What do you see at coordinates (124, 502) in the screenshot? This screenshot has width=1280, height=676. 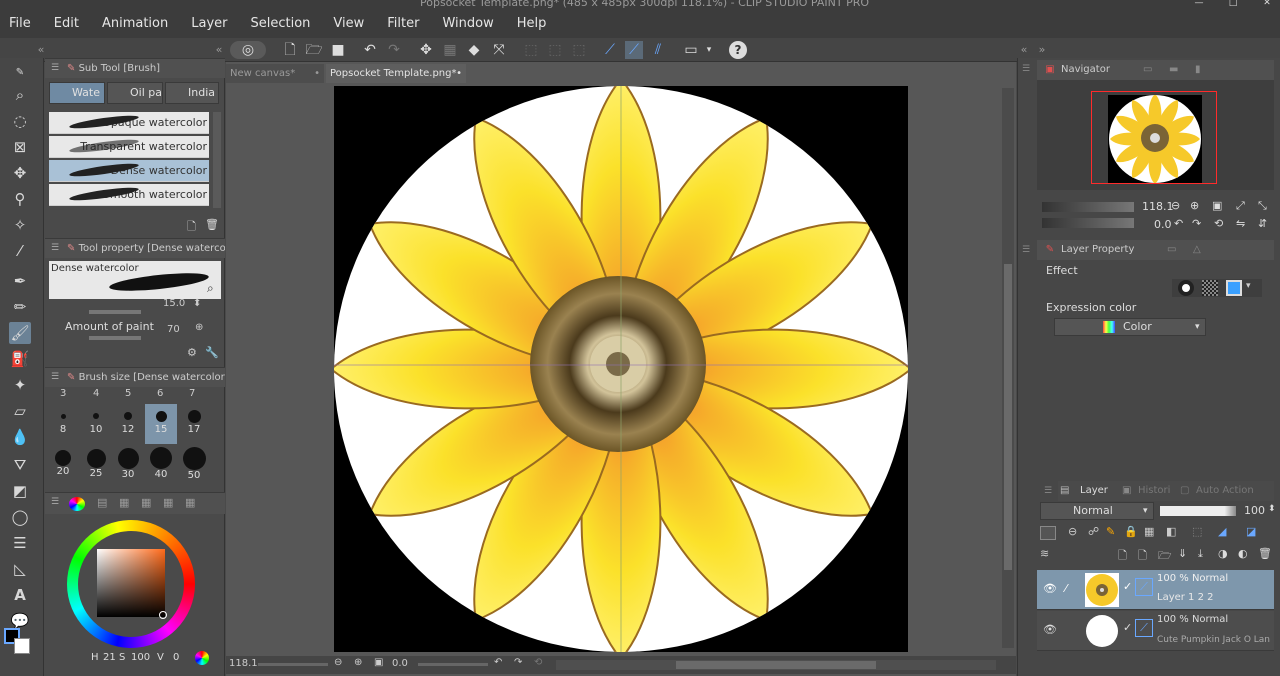 I see `color-set-tab-icon: ▦` at bounding box center [124, 502].